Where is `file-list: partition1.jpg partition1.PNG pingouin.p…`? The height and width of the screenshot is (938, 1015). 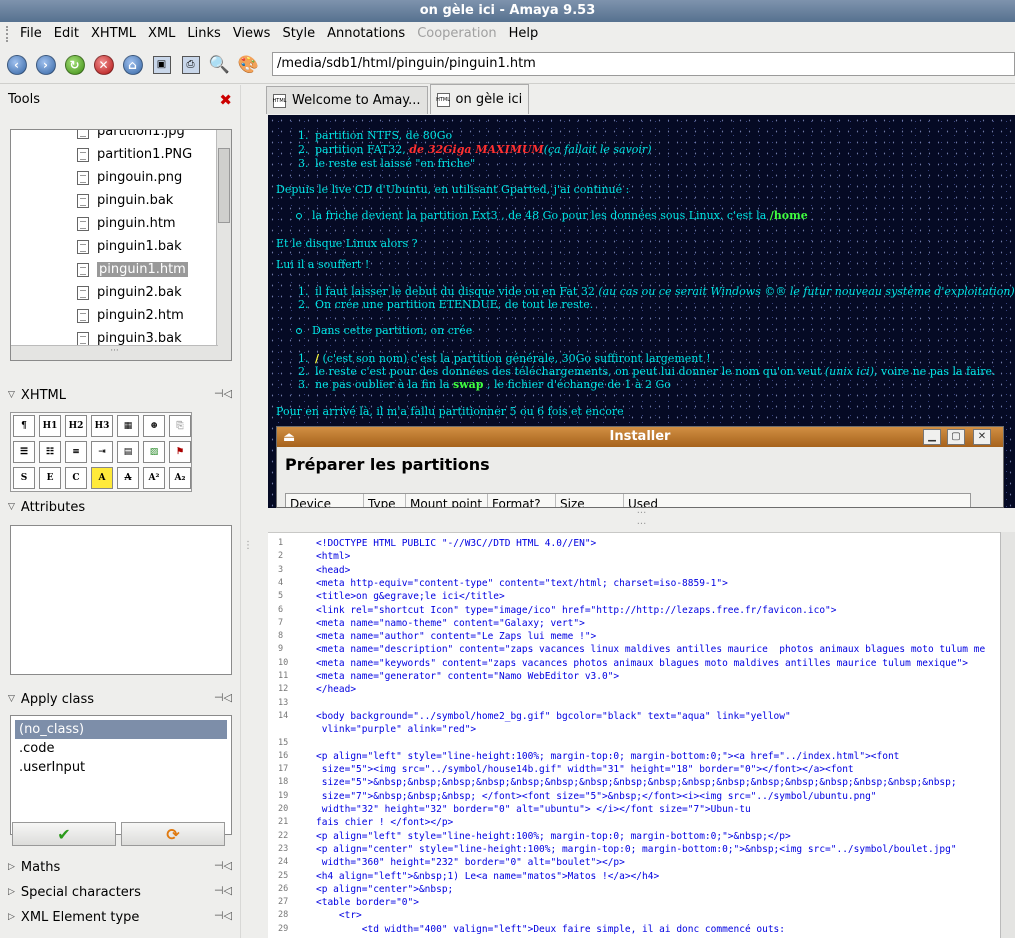
file-list: partition1.jpg partition1.PNG pingouin.p… is located at coordinates (121, 245).